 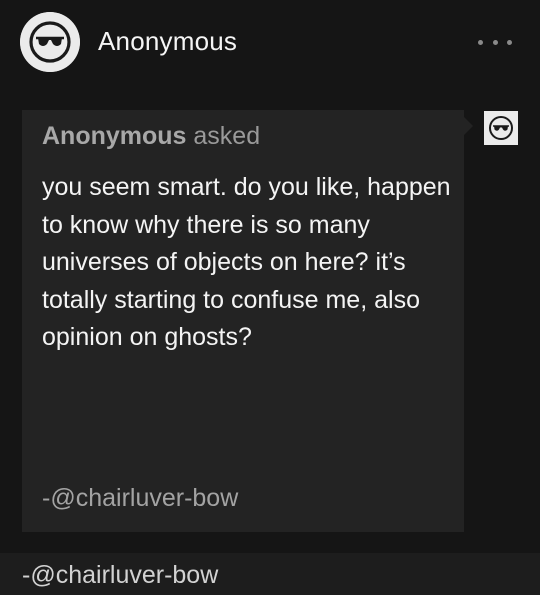 I want to click on author-username: Anonymous, so click(x=167, y=41).